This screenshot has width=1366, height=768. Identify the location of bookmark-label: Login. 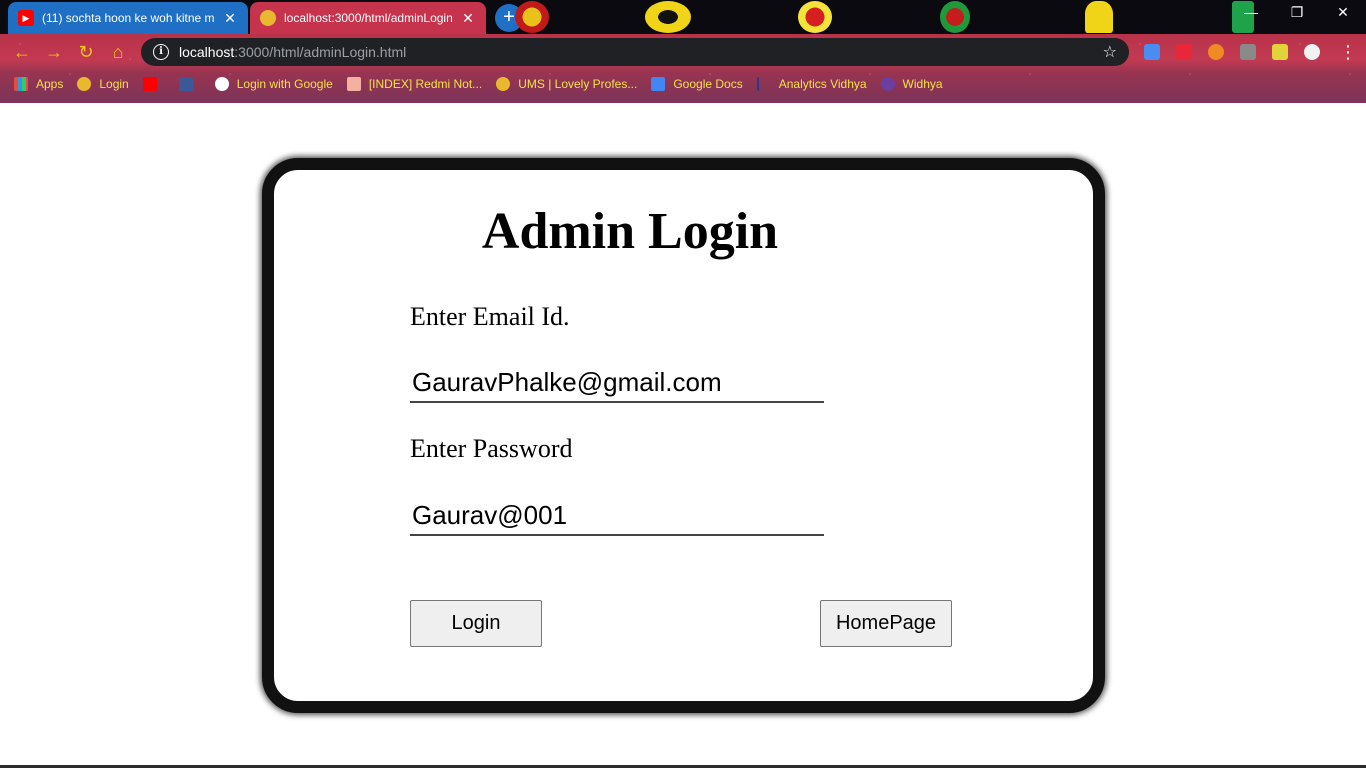
(114, 84).